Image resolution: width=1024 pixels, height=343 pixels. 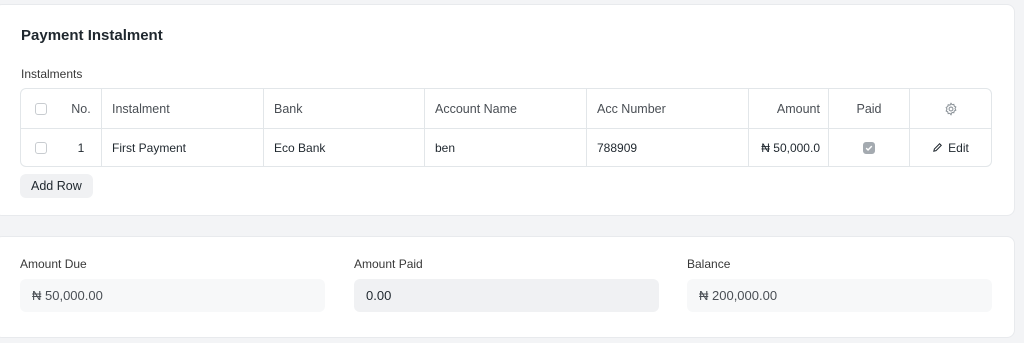 What do you see at coordinates (172, 295) in the screenshot?
I see `amount-due-value: ₦ 50,000.00` at bounding box center [172, 295].